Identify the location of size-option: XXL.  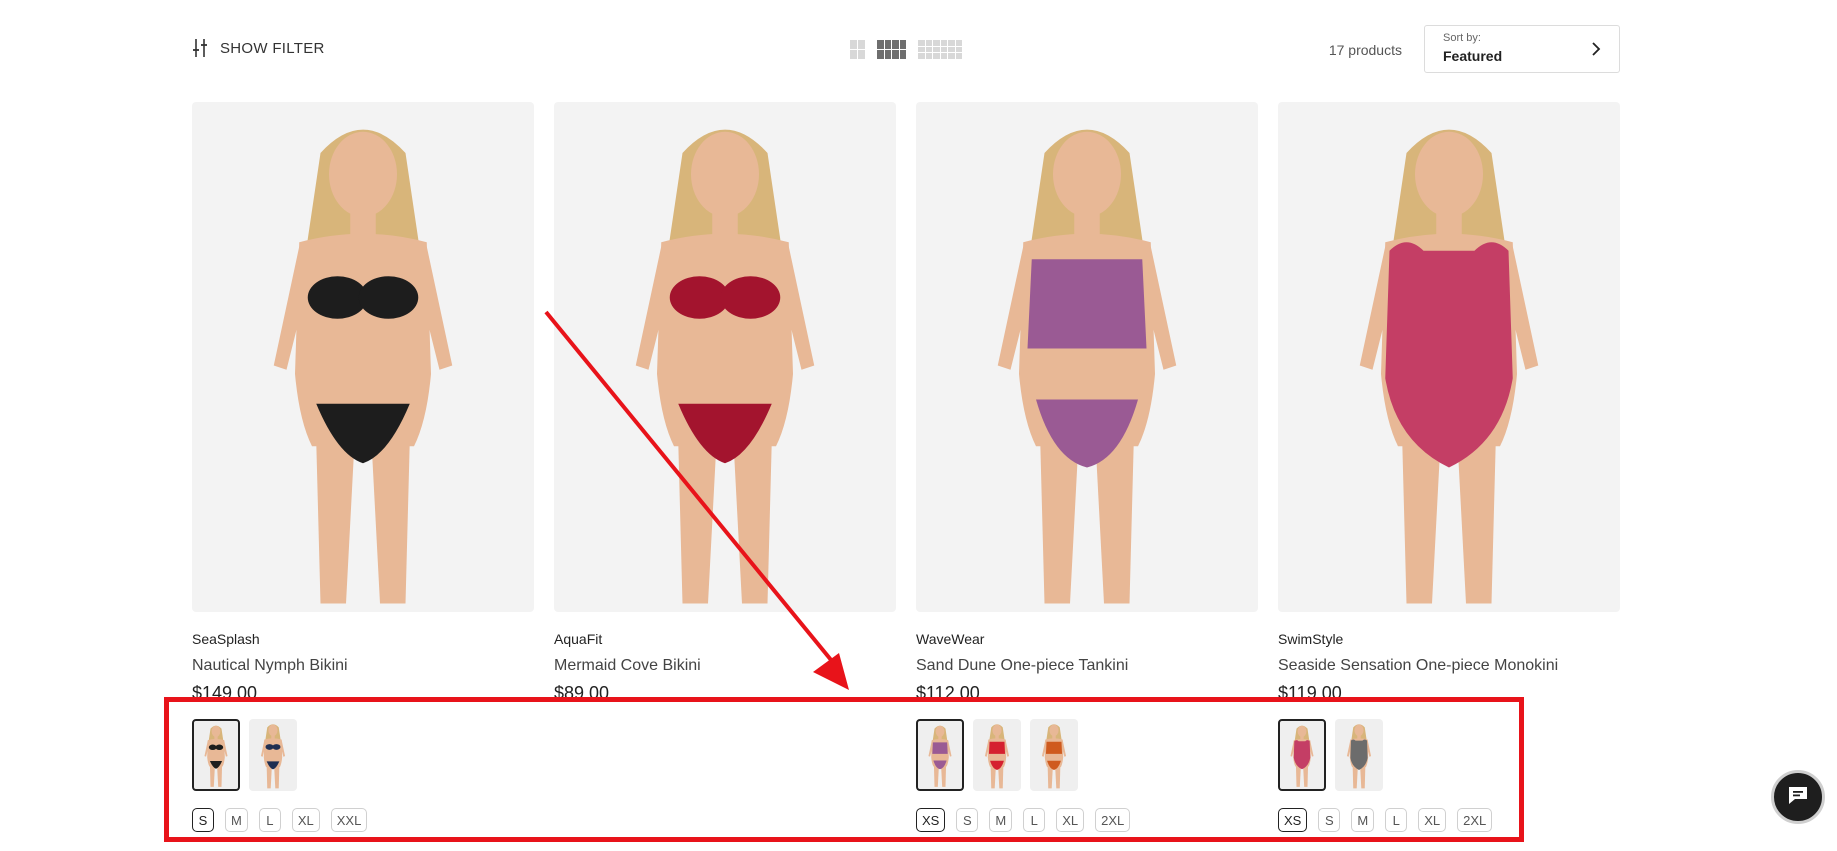
(349, 820).